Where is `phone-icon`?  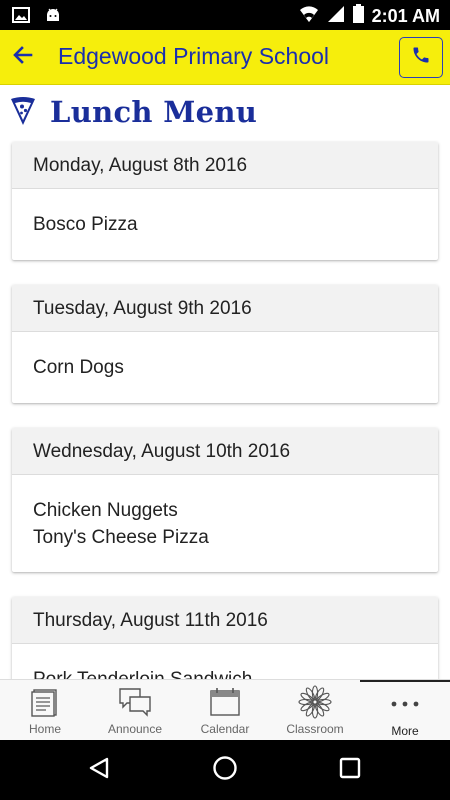
phone-icon is located at coordinates (421, 57).